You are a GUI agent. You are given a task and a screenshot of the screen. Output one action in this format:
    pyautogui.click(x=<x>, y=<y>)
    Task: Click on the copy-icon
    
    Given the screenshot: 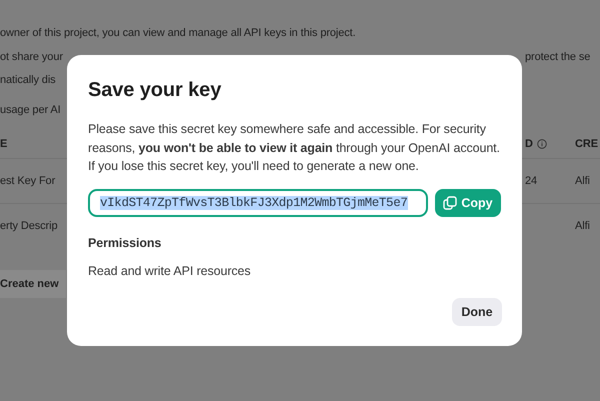 What is the action you would take?
    pyautogui.click(x=450, y=203)
    